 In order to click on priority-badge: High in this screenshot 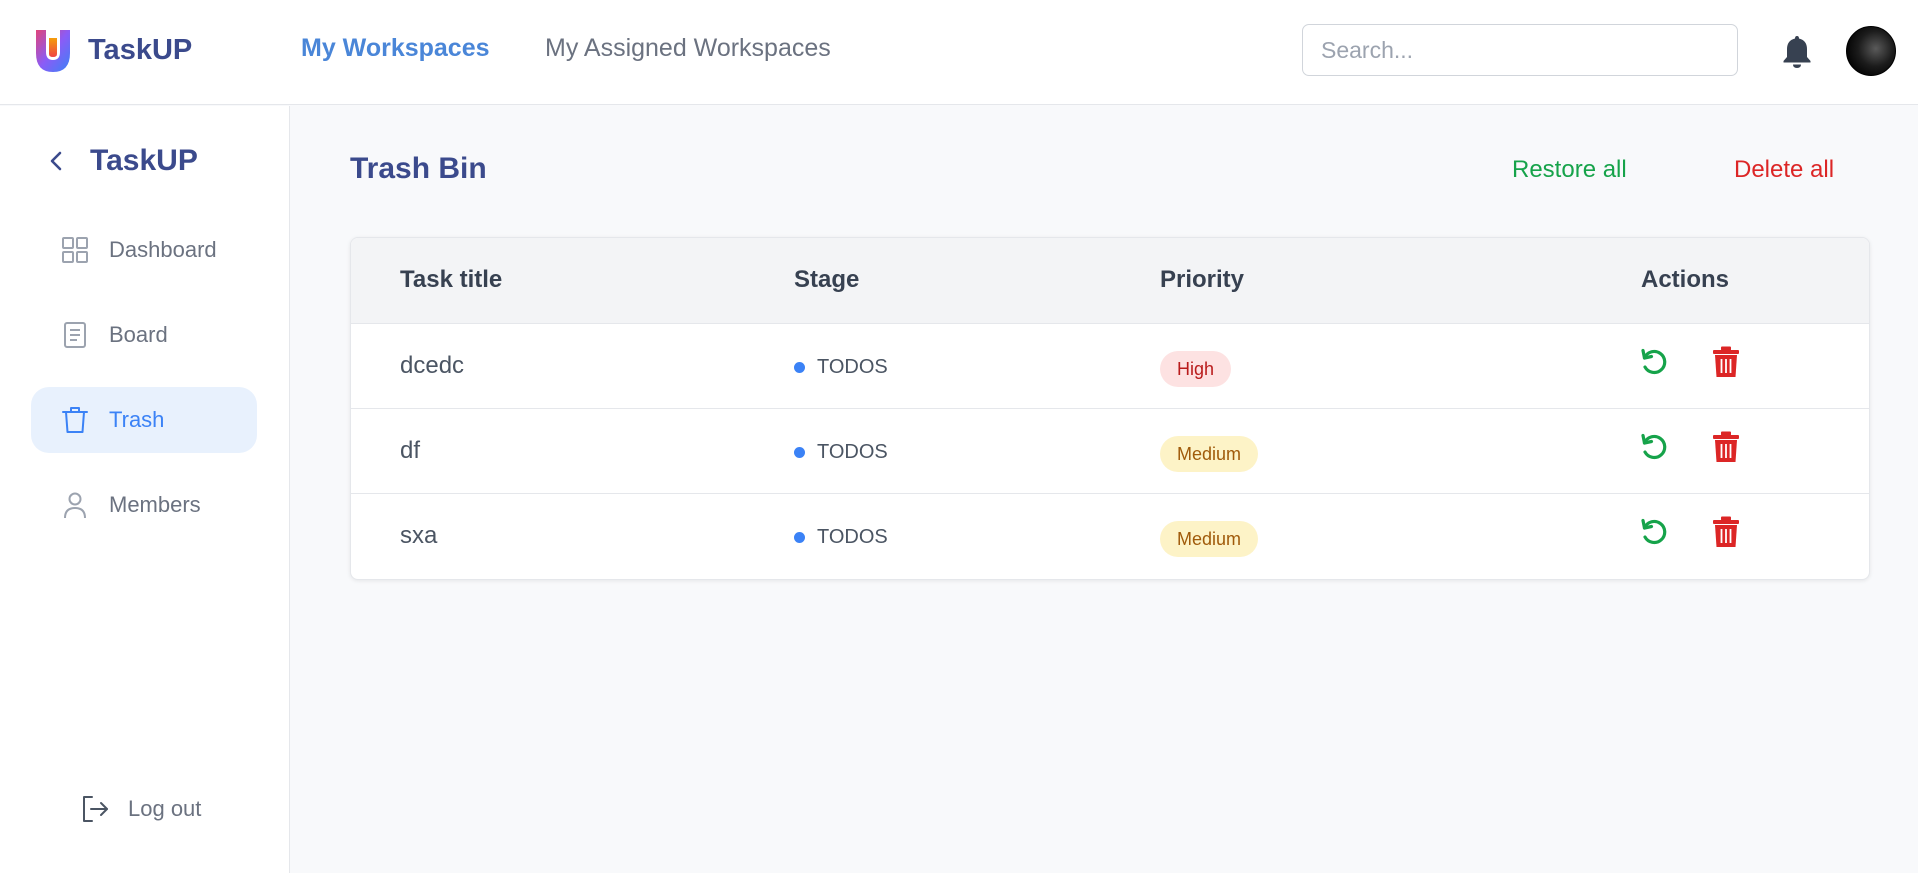, I will do `click(1196, 369)`.